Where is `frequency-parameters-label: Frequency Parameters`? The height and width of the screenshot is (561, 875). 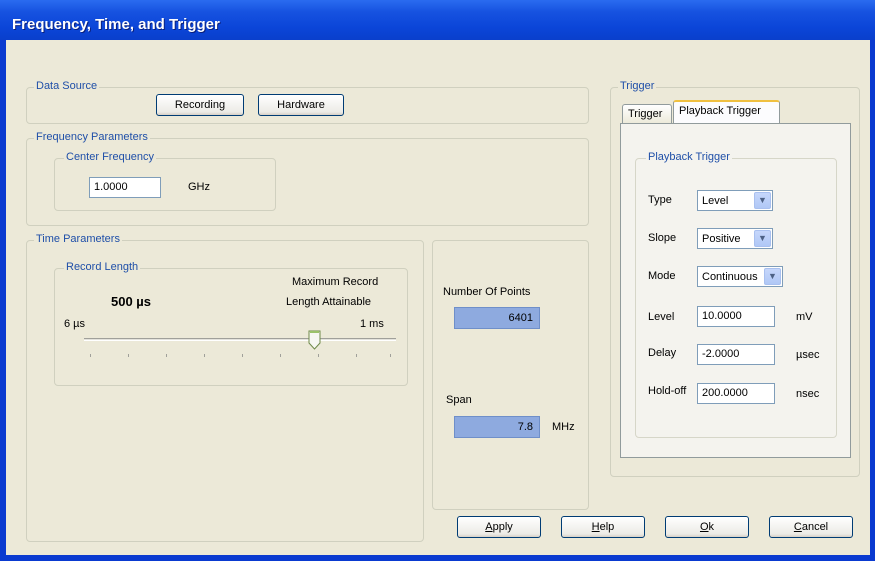 frequency-parameters-label: Frequency Parameters is located at coordinates (92, 137).